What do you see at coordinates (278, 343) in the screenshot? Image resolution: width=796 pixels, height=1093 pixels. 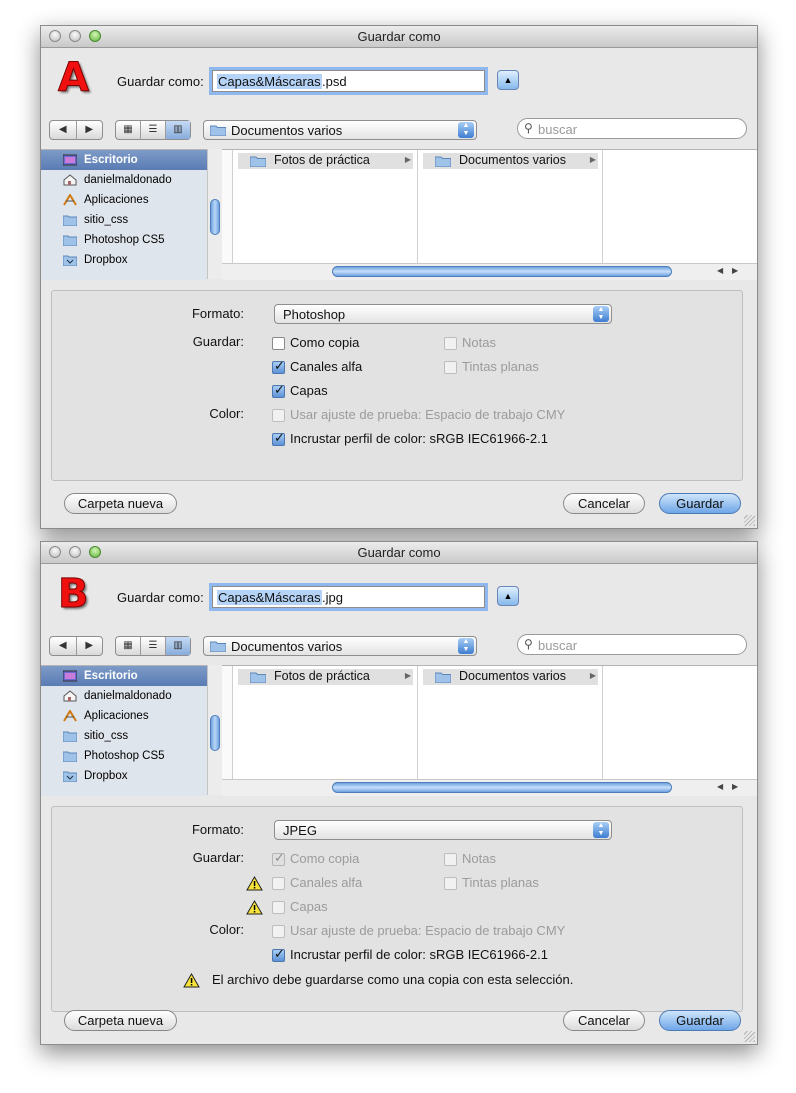 I see `como-copia-checkbox` at bounding box center [278, 343].